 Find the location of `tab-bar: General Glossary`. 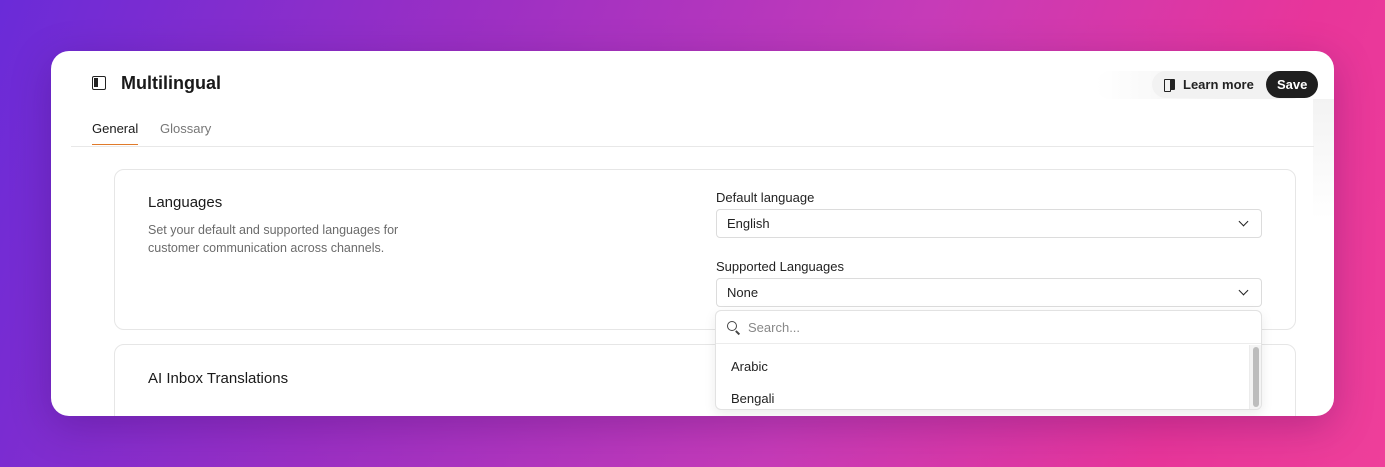

tab-bar: General Glossary is located at coordinates (692, 131).